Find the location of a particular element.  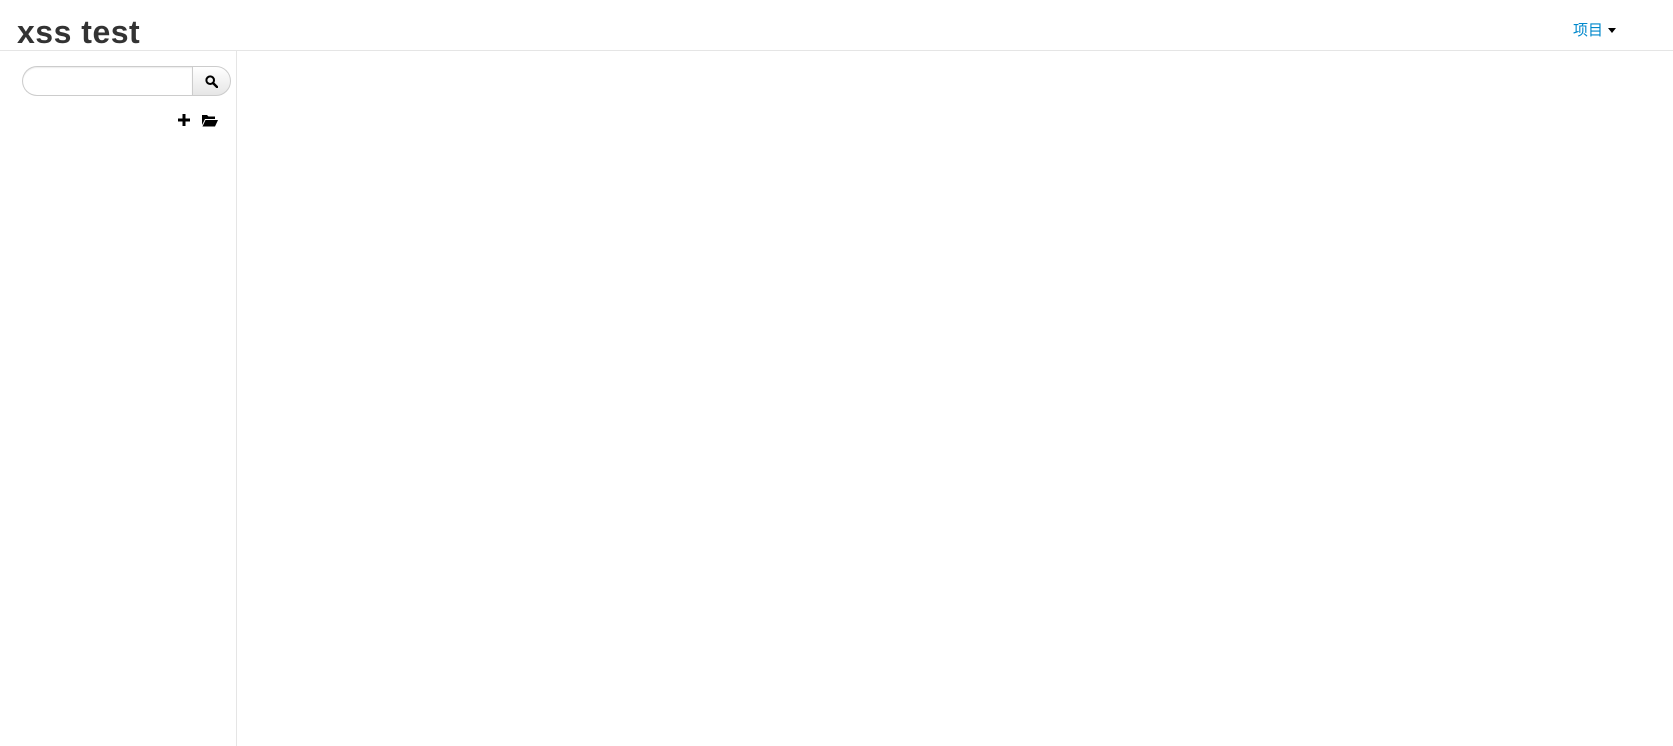

search-button is located at coordinates (211, 81).